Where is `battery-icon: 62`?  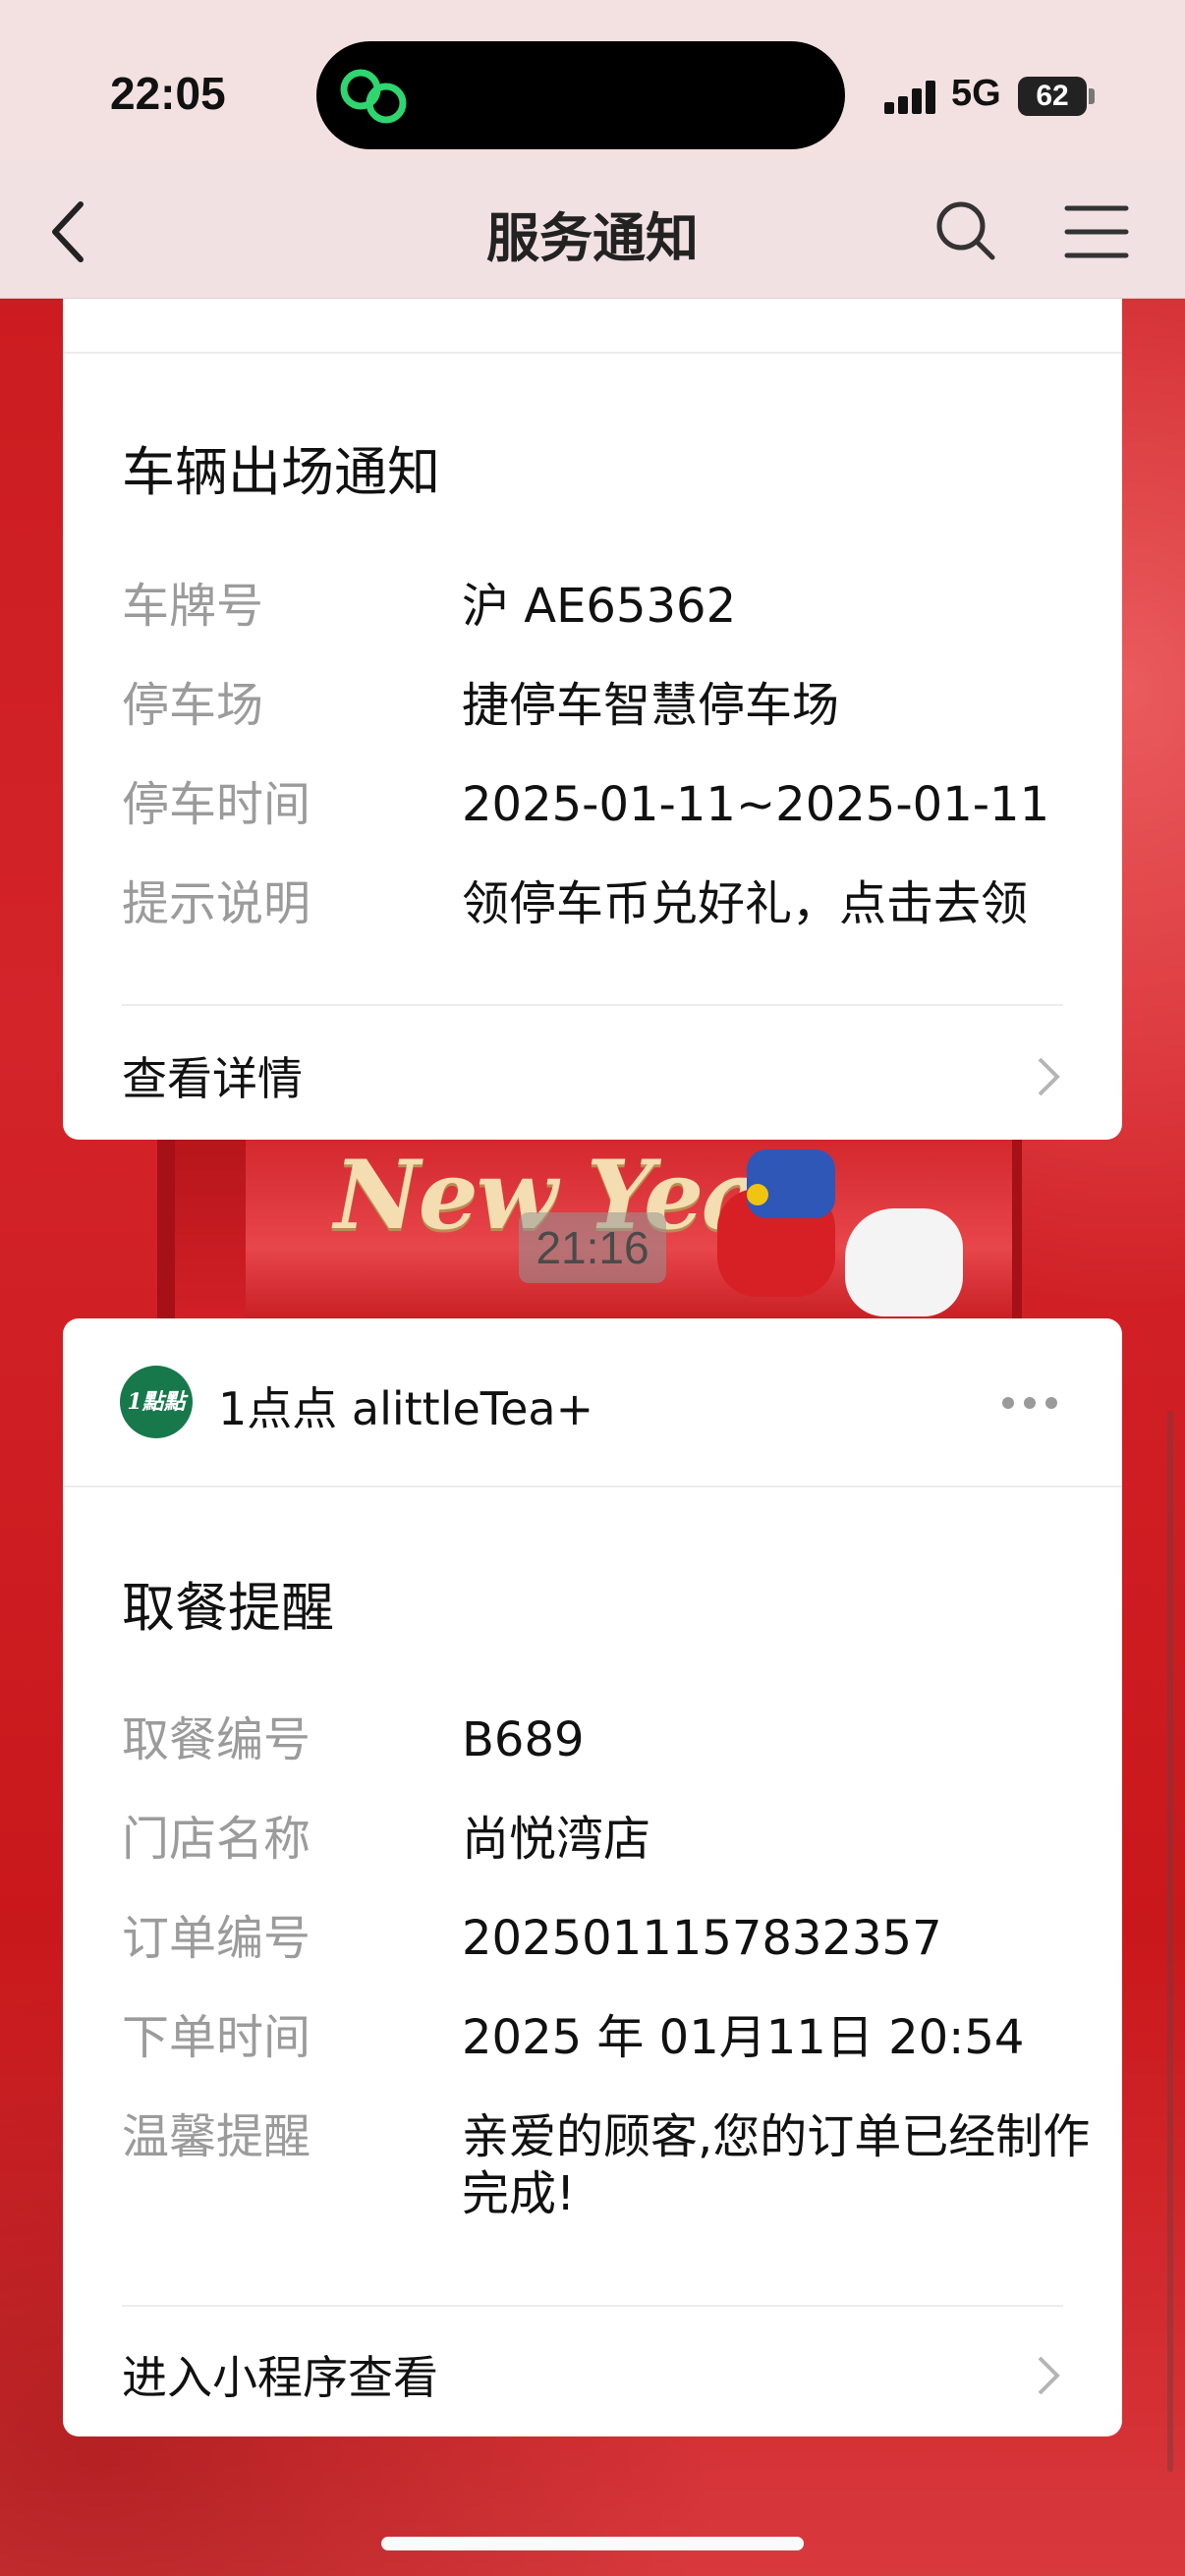
battery-icon: 62 is located at coordinates (1053, 96).